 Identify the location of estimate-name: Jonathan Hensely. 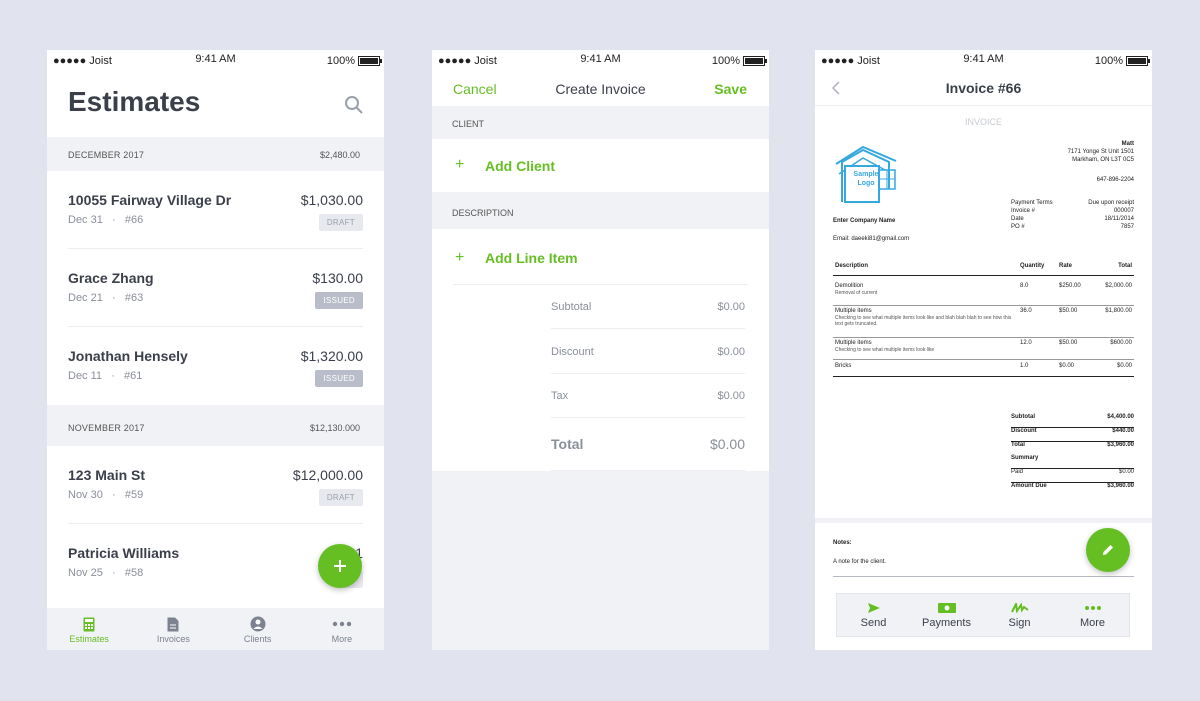
(128, 356).